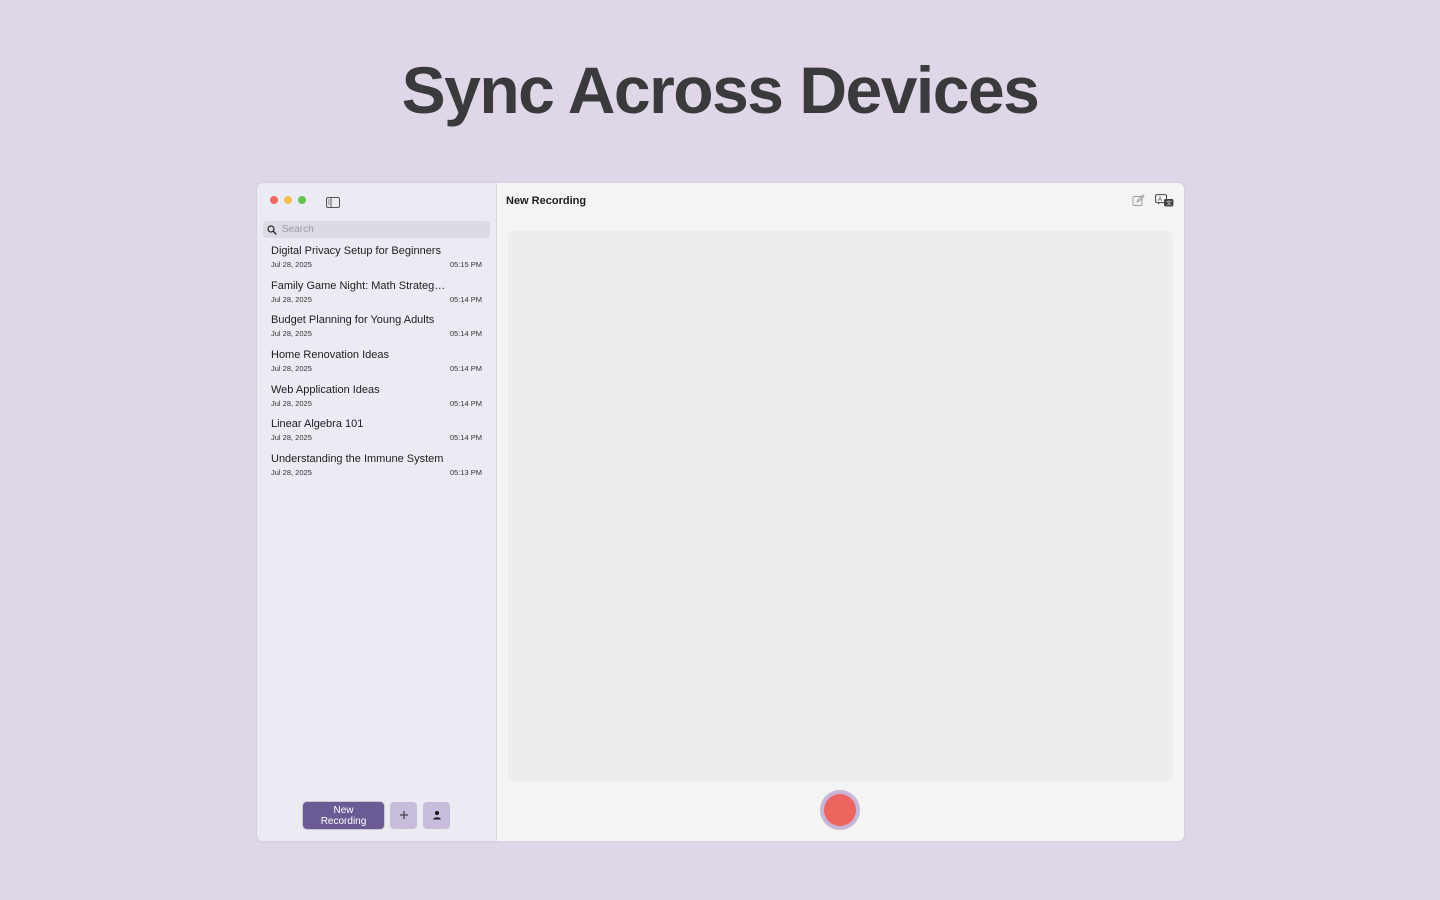  What do you see at coordinates (1160, 200) in the screenshot?
I see `svg-text: A` at bounding box center [1160, 200].